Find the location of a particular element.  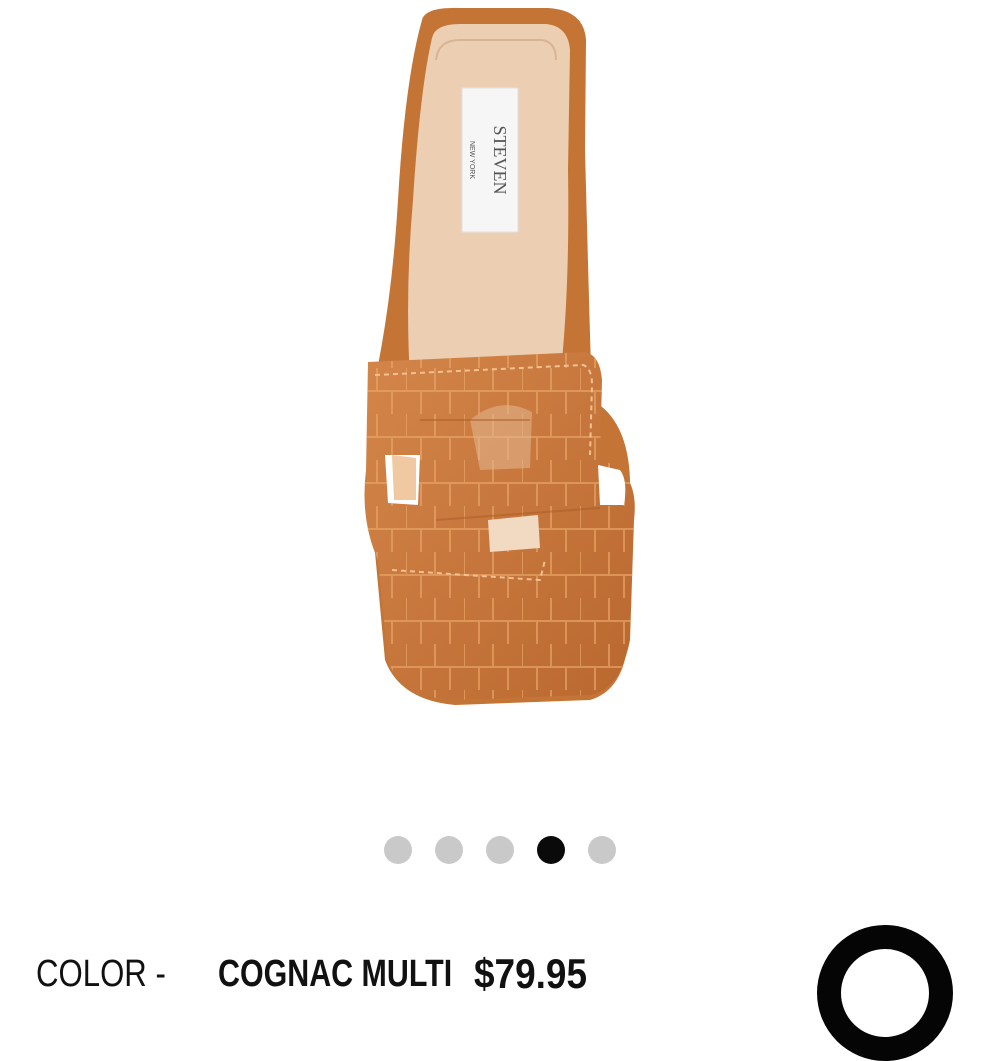

brand-tag-subtext: NEW YORK is located at coordinates (471, 160).